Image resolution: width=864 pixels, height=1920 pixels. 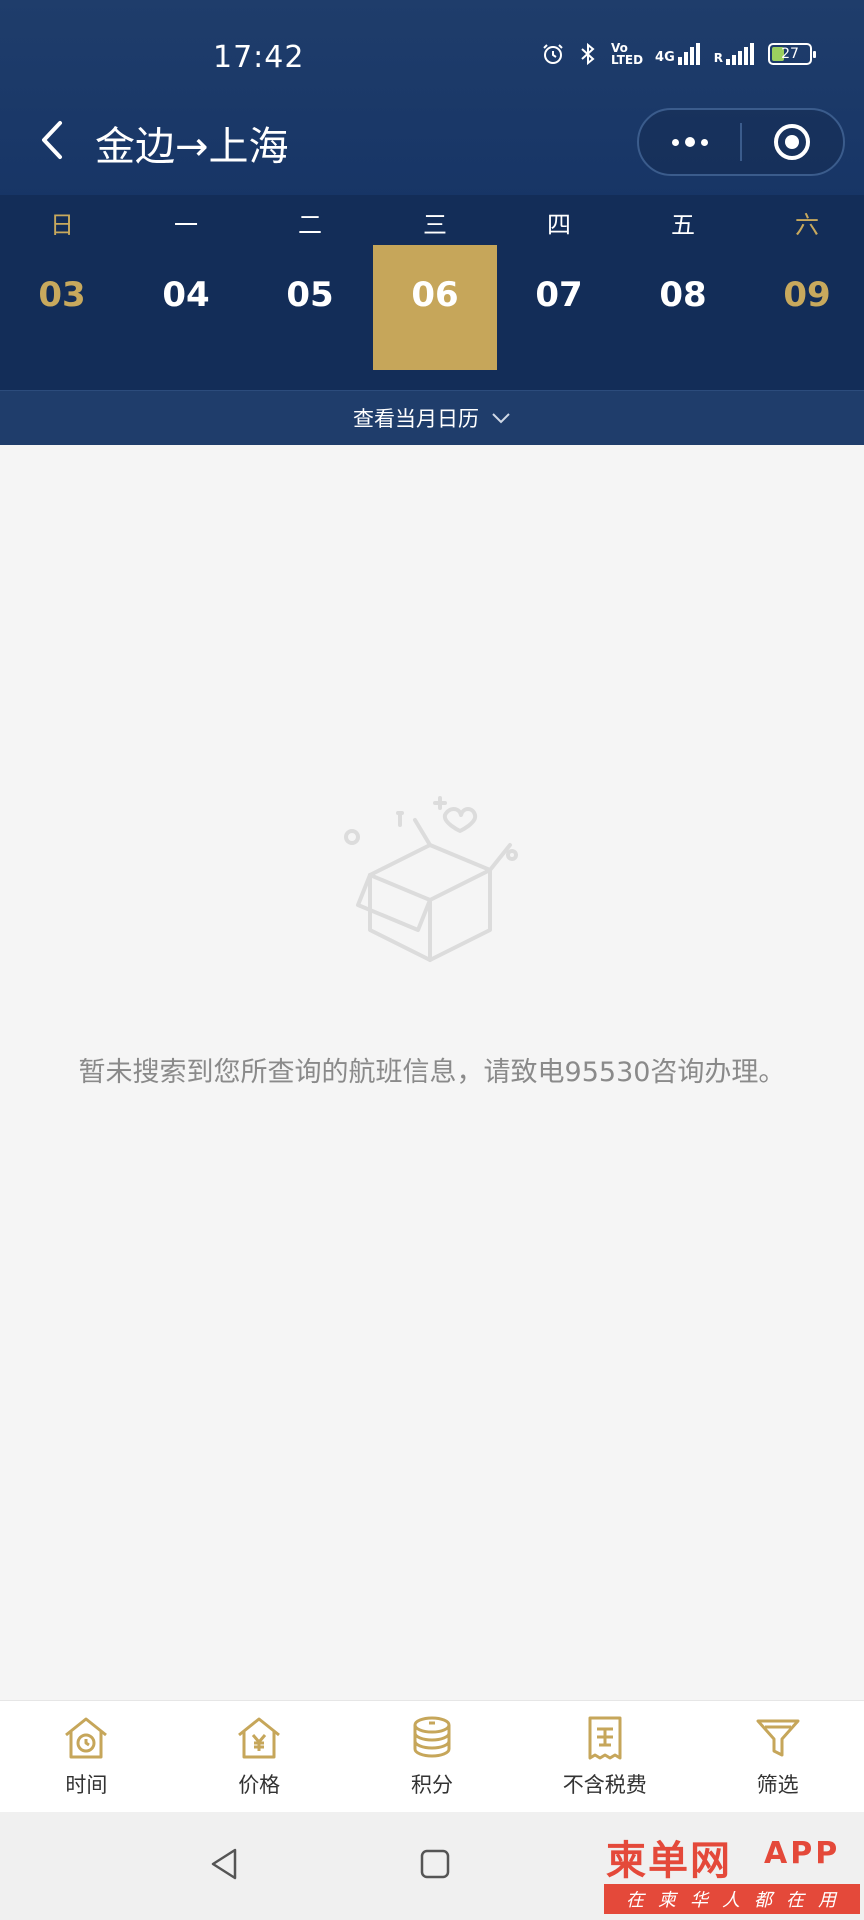 What do you see at coordinates (588, 54) in the screenshot?
I see `bluetooth-icon` at bounding box center [588, 54].